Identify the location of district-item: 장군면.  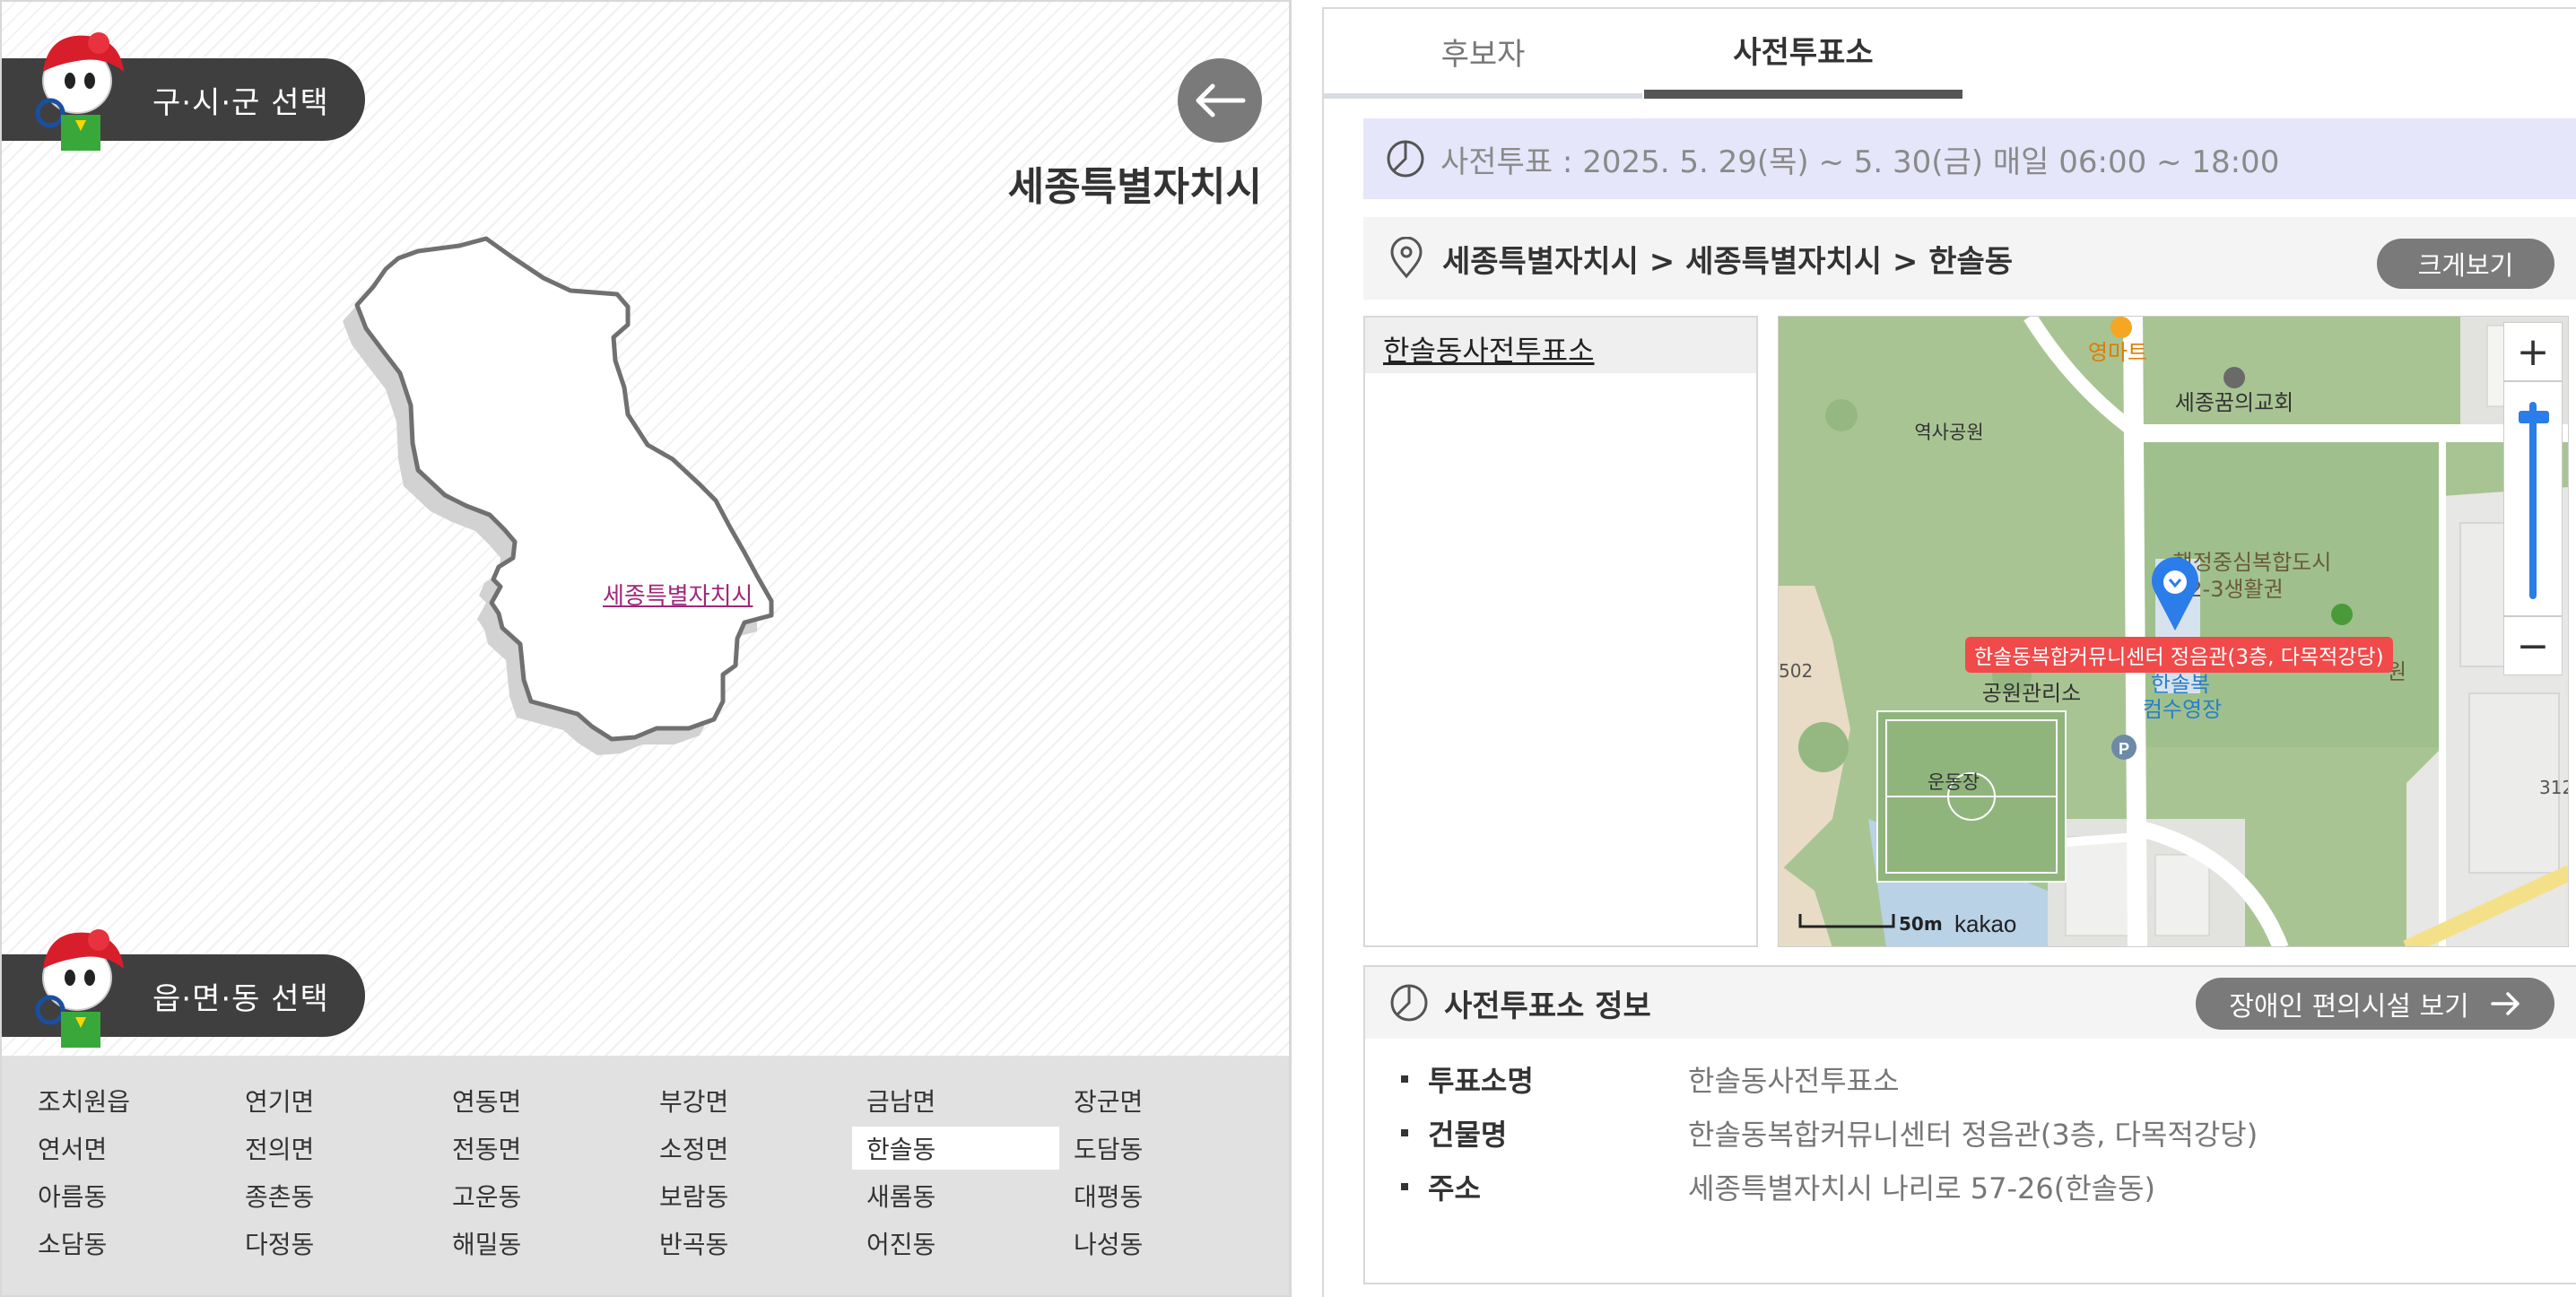
(1162, 1100).